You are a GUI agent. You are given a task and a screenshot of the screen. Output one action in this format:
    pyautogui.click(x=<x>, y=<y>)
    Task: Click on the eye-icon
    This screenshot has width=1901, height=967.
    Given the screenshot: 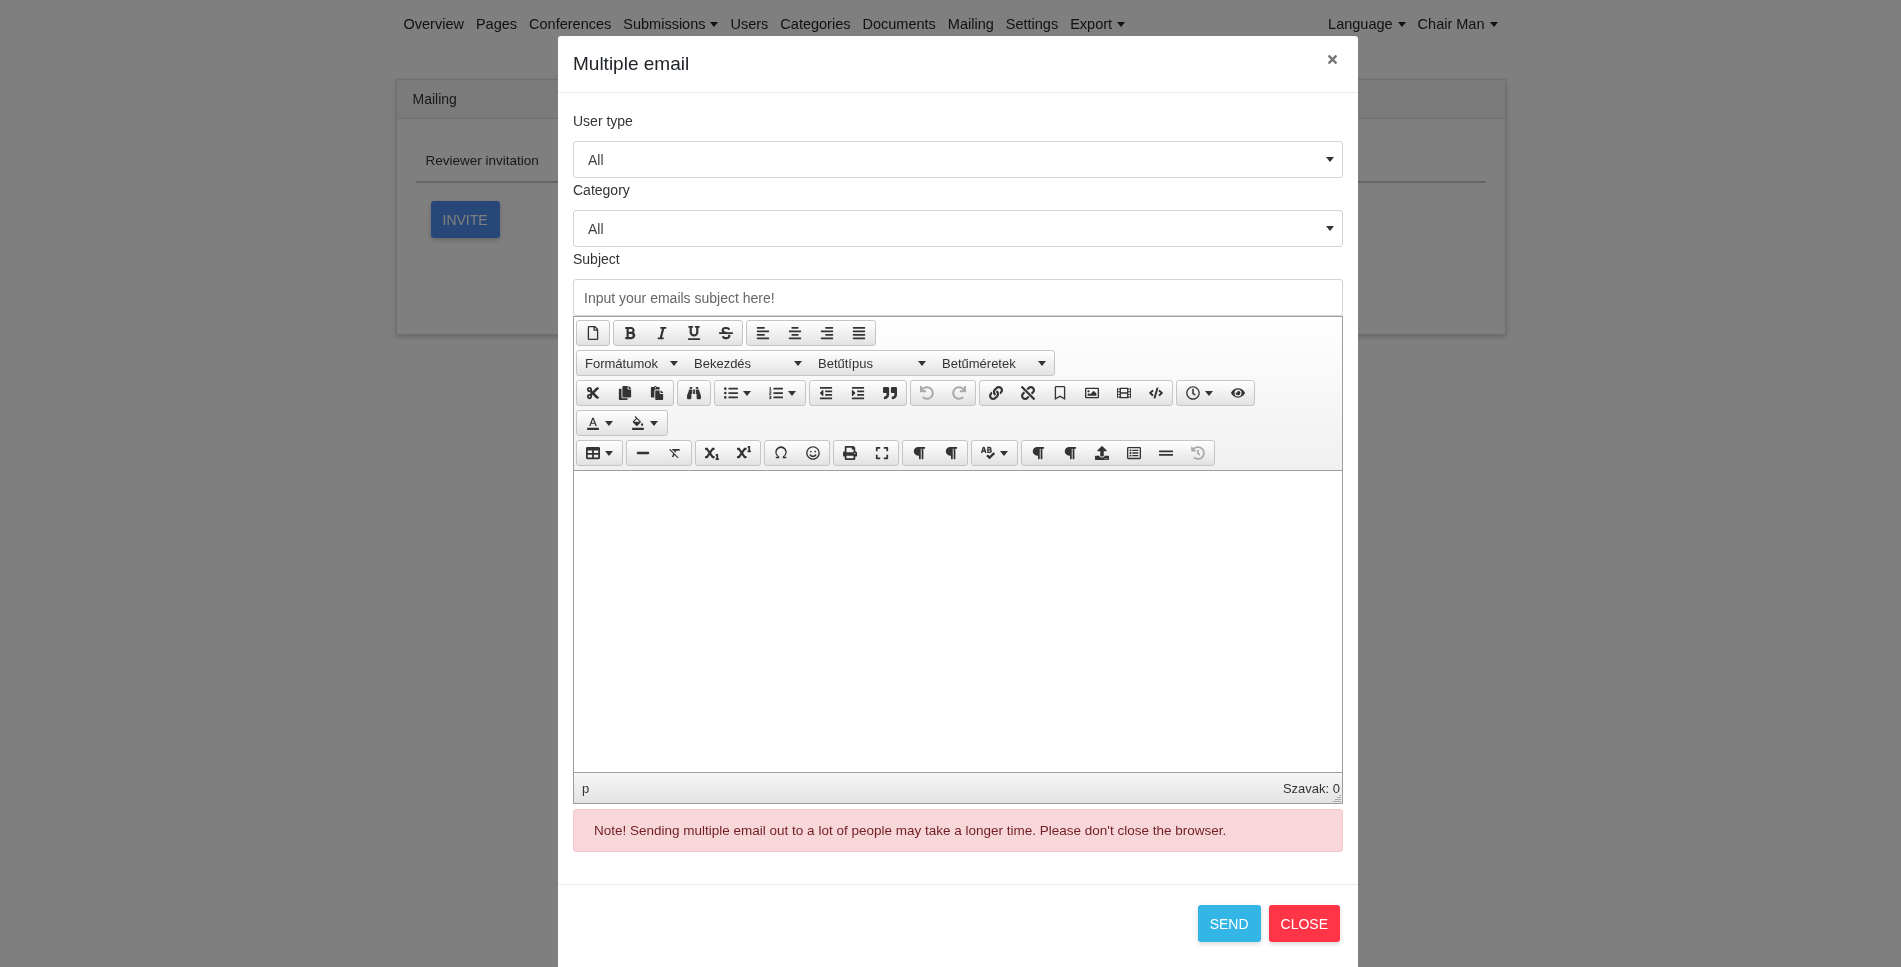 What is the action you would take?
    pyautogui.click(x=1238, y=393)
    